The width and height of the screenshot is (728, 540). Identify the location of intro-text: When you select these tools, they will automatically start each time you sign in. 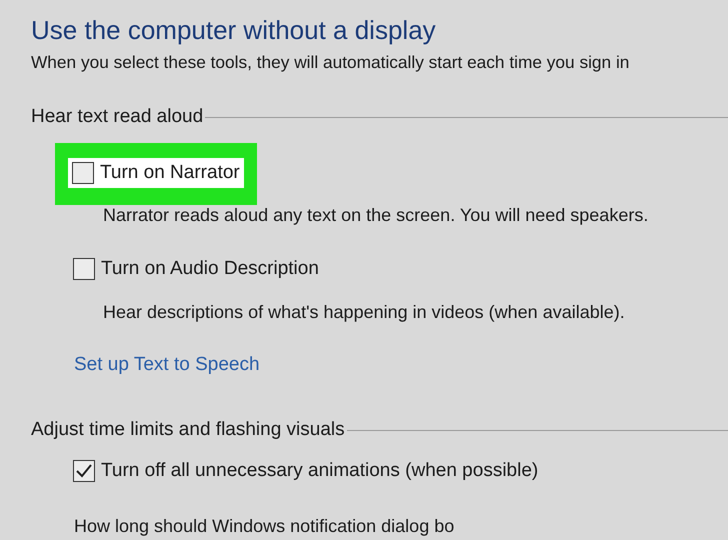
(330, 62).